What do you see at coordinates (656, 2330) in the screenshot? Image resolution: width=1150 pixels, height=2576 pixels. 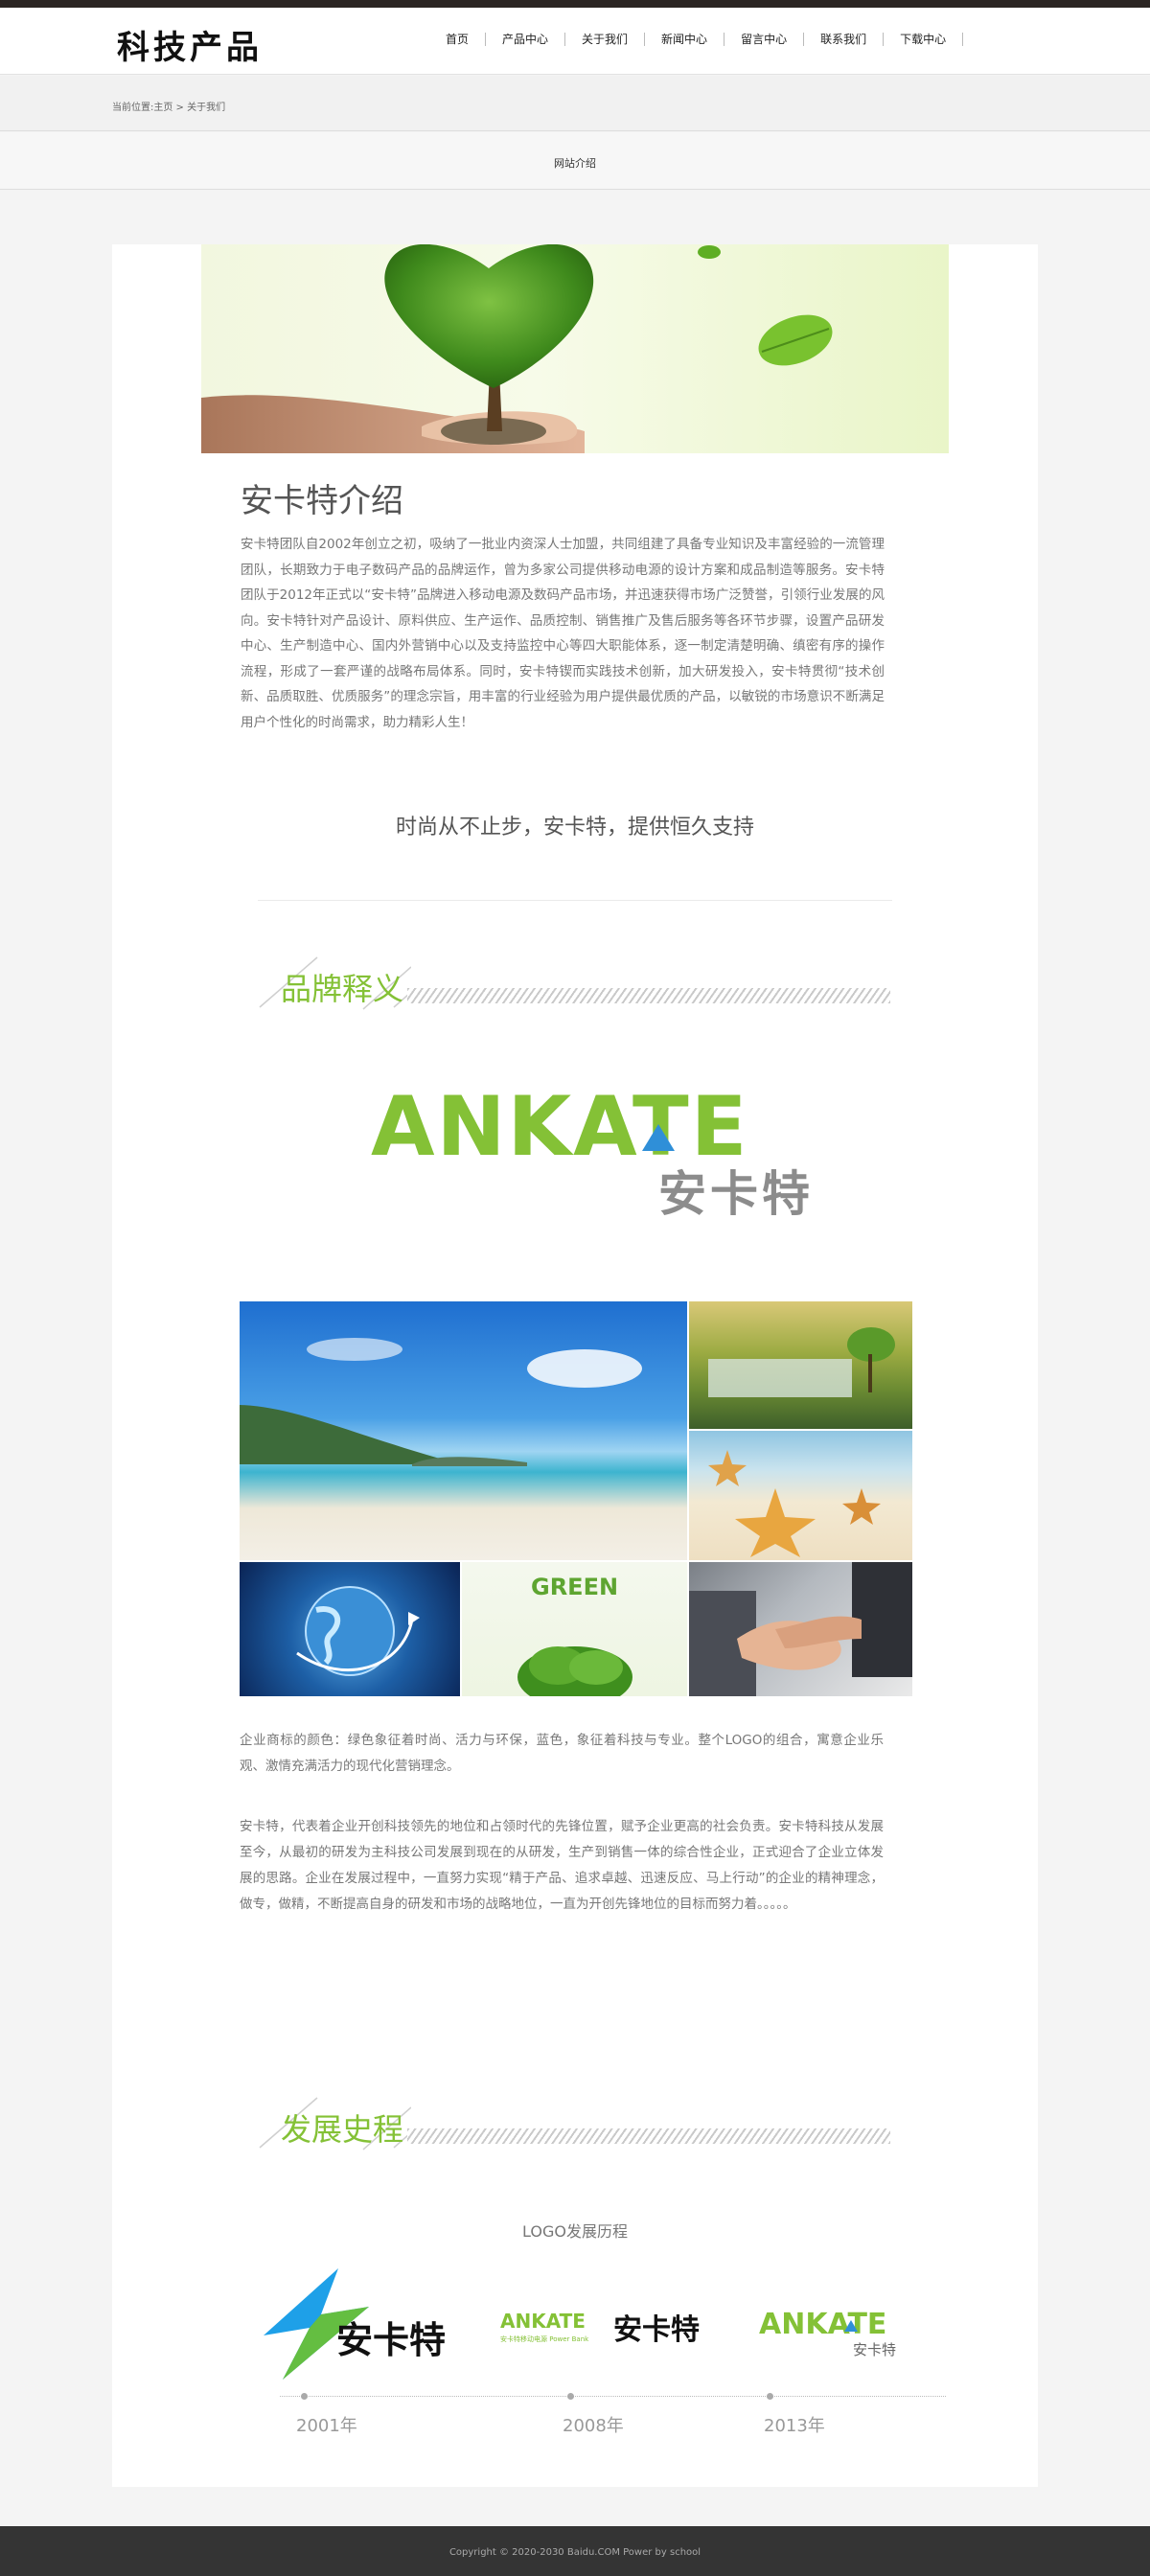 I see `logo-2008-cn: 安卡特` at bounding box center [656, 2330].